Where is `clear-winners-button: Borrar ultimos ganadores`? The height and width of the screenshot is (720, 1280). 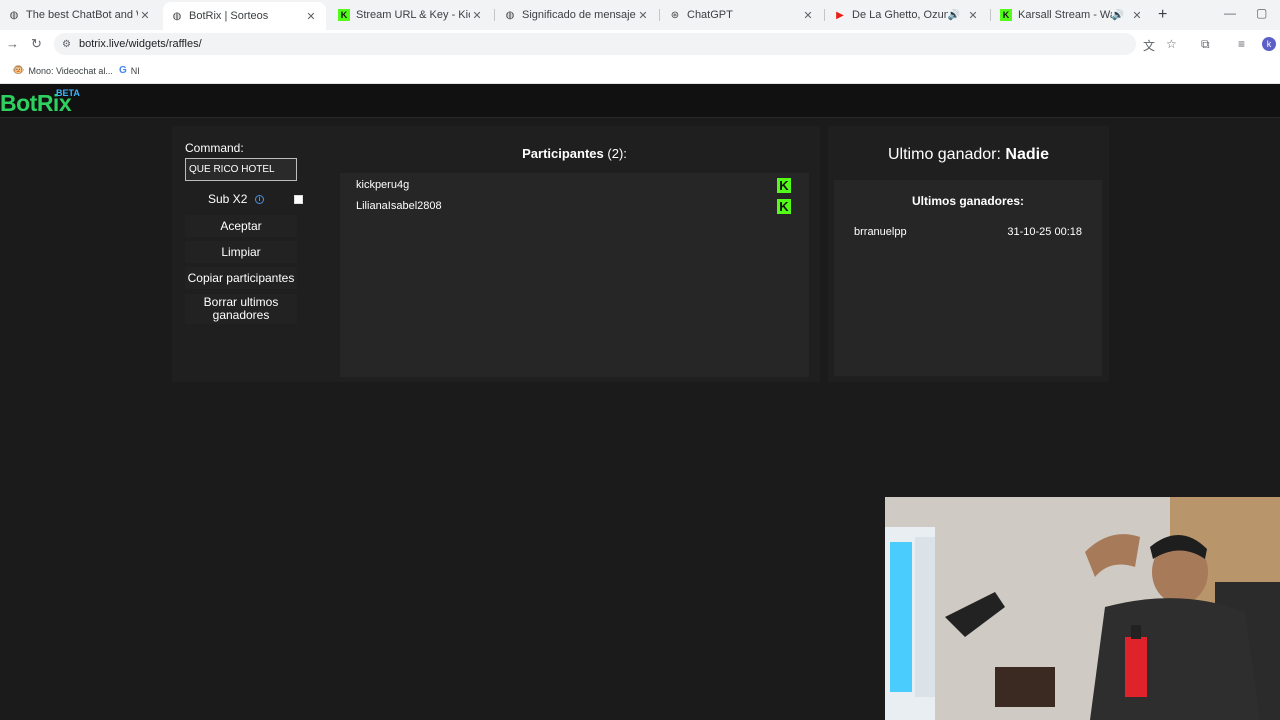 clear-winners-button: Borrar ultimos ganadores is located at coordinates (241, 309).